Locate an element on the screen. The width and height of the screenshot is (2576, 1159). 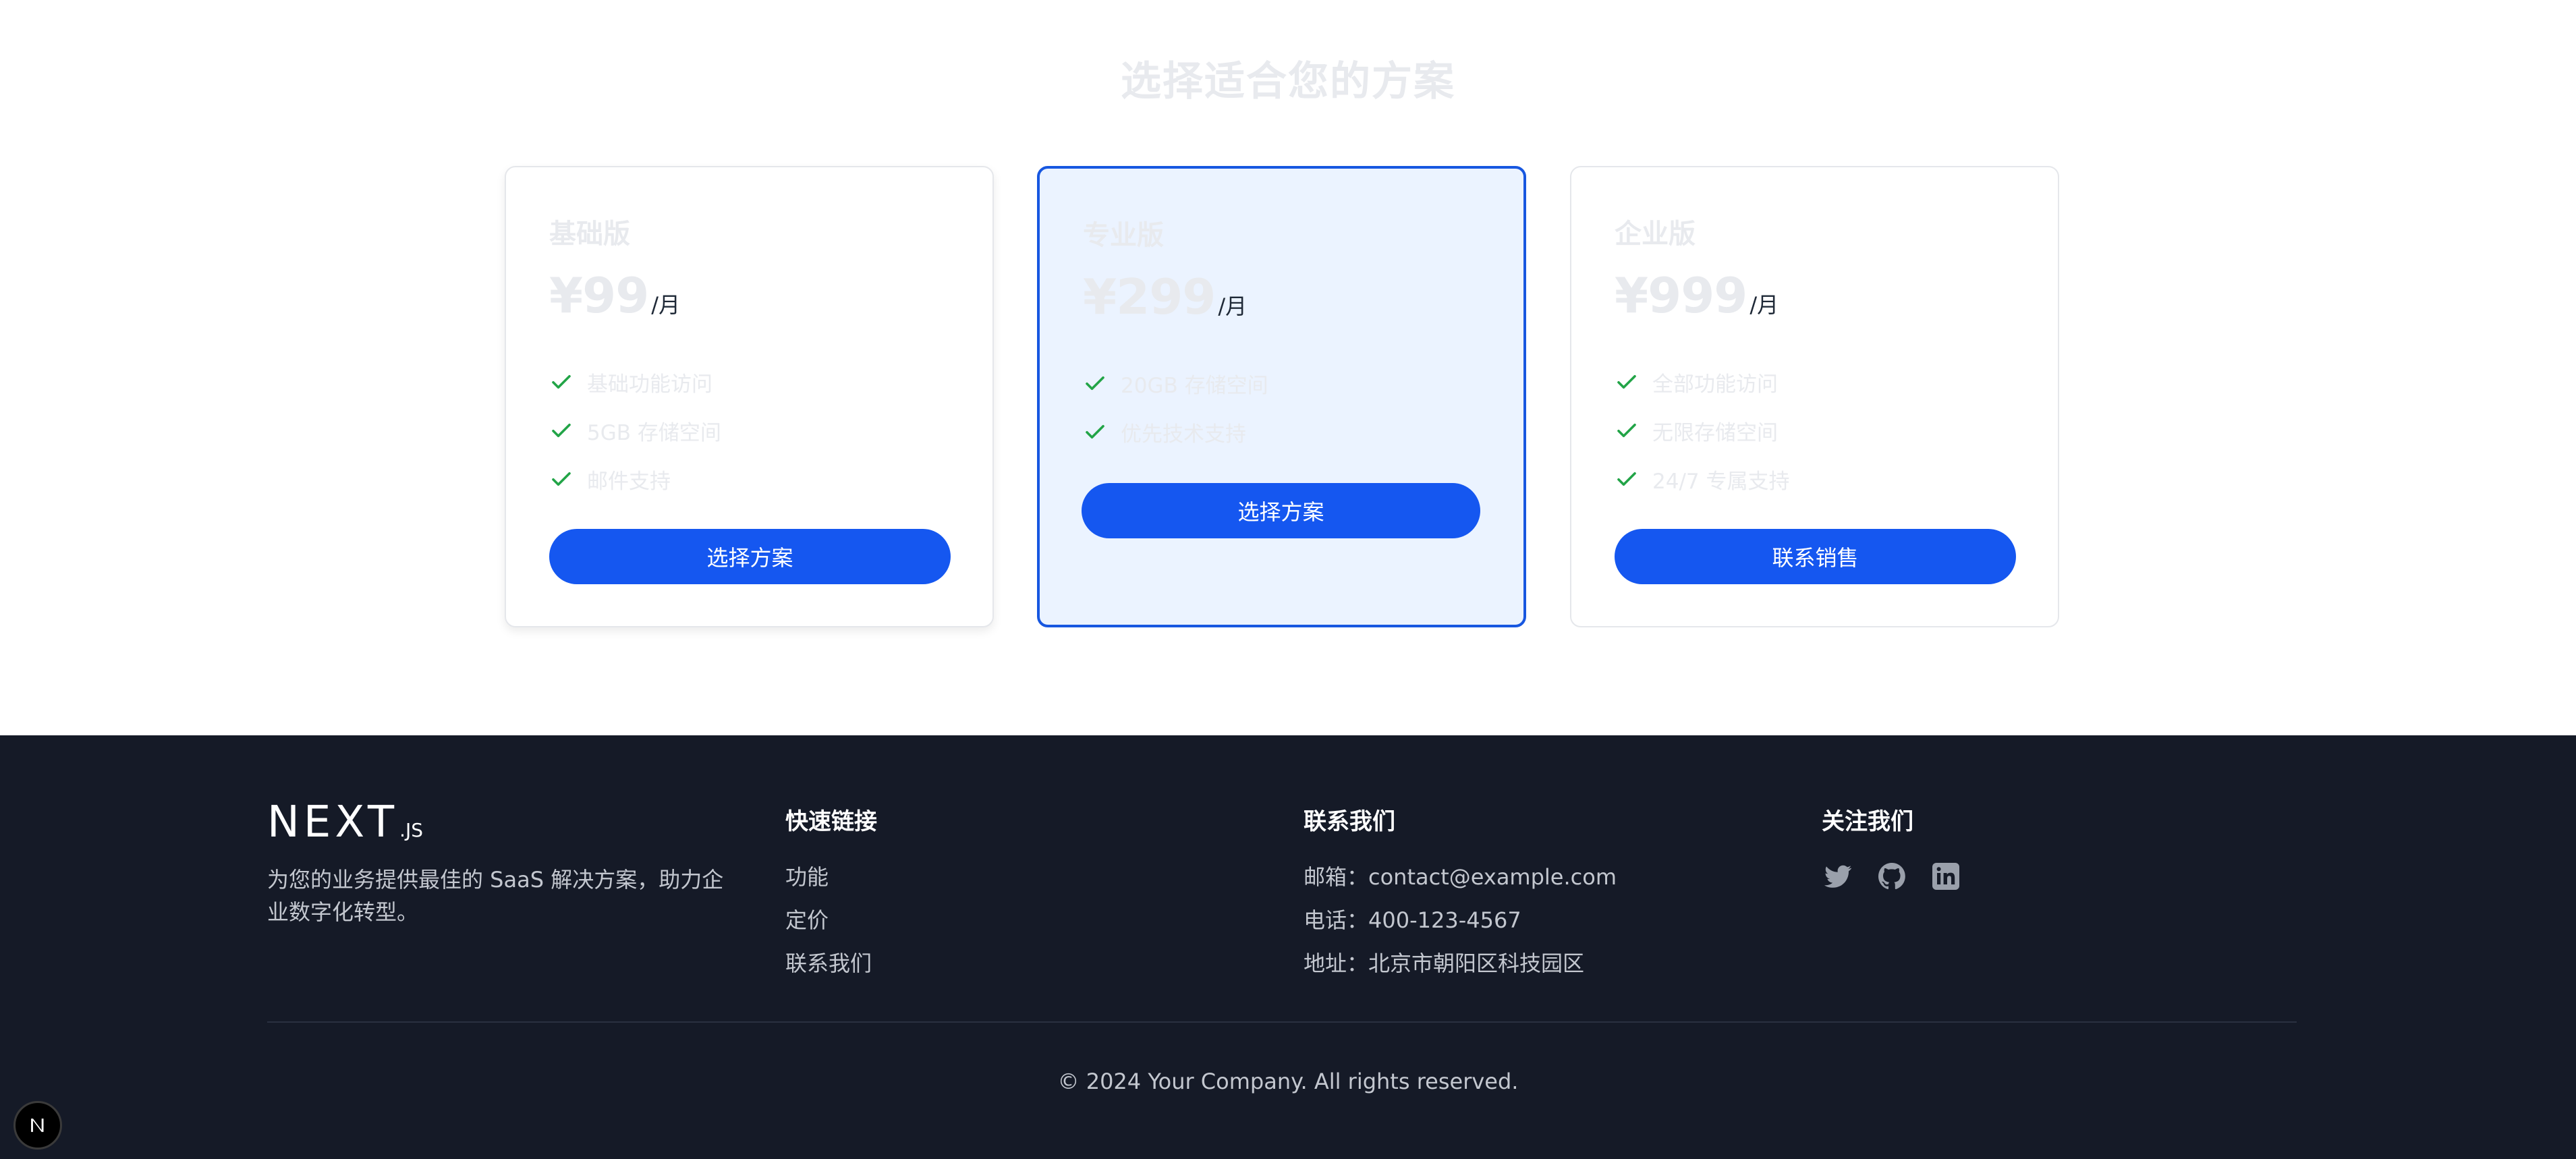
feature-item: 邮件支持 is located at coordinates (635, 479).